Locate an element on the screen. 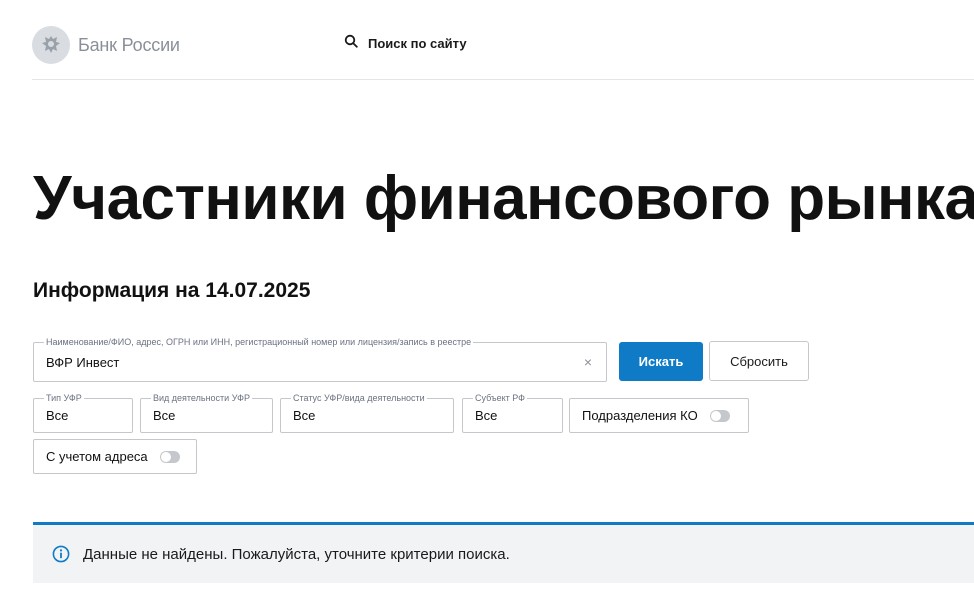 Image resolution: width=974 pixels, height=593 pixels. with-address-toggle: С учетом адреса is located at coordinates (115, 456).